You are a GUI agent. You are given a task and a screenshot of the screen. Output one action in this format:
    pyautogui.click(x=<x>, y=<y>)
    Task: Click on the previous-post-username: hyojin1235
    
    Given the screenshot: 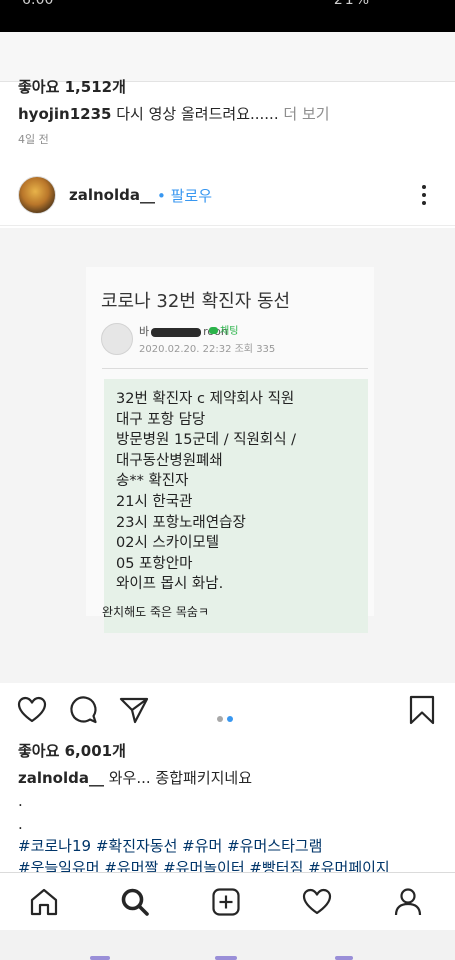 What is the action you would take?
    pyautogui.click(x=64, y=114)
    